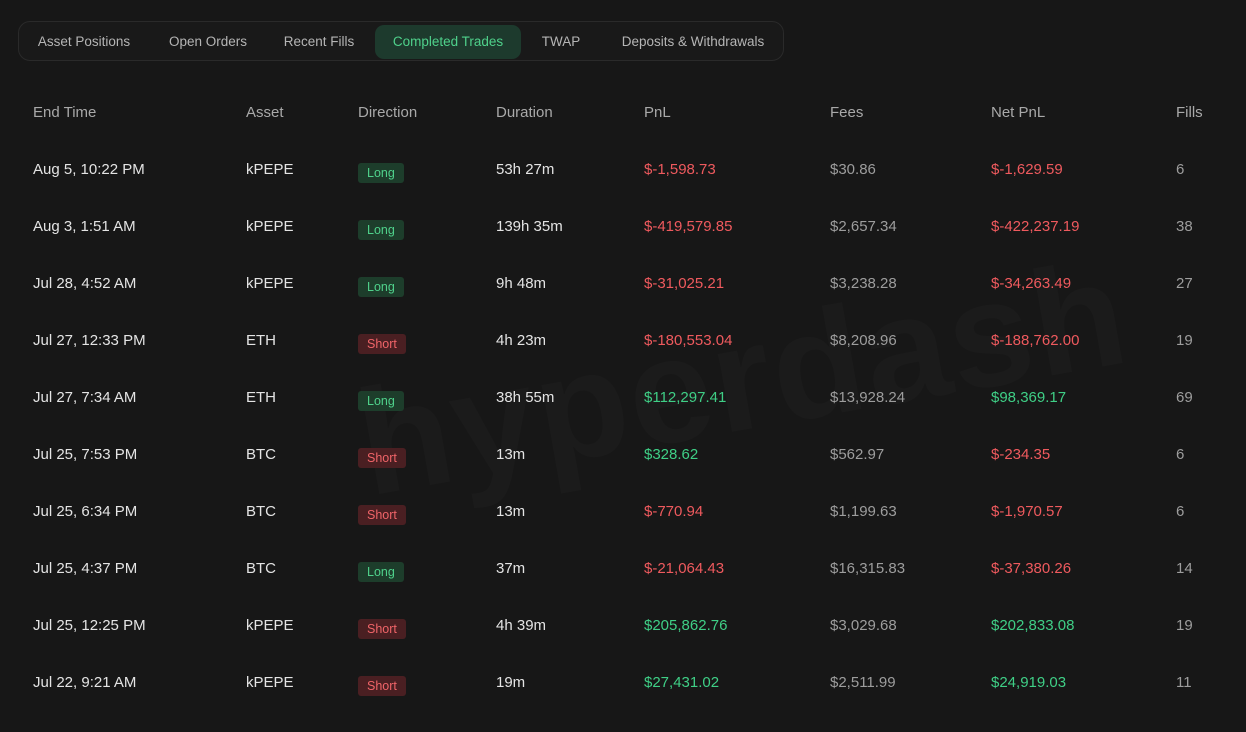 This screenshot has width=1246, height=732. What do you see at coordinates (89, 340) in the screenshot?
I see `end-time-cell: Jul 27, 12:33 PM` at bounding box center [89, 340].